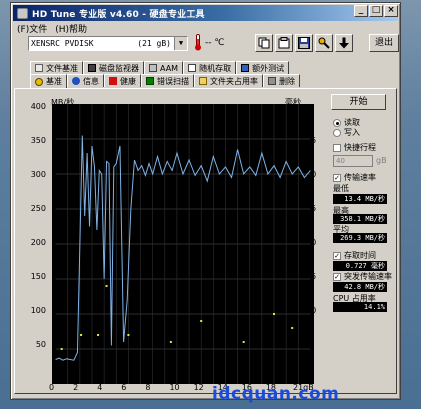 The width and height of the screenshot is (421, 409). I want to click on tab-disk-monitor: 磁盘监视器, so click(113, 67).